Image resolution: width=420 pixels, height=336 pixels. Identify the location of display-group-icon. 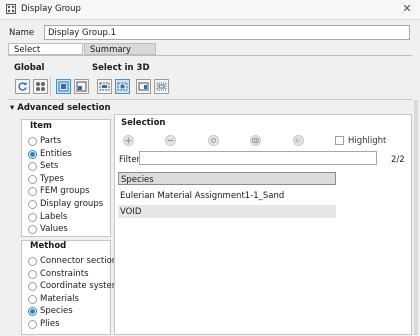
(11, 9).